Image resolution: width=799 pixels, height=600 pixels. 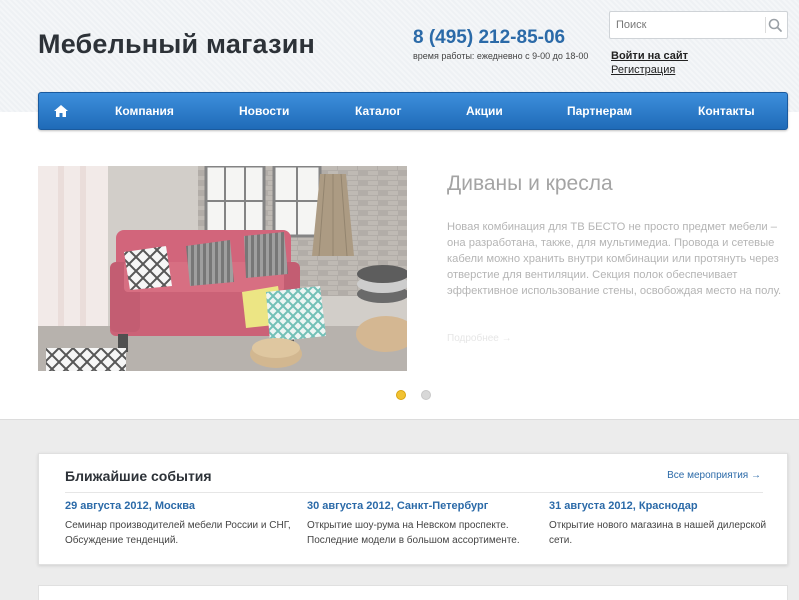 What do you see at coordinates (501, 56) in the screenshot?
I see `working-hours: время работы: ежедневно с 9-00 до 18-00` at bounding box center [501, 56].